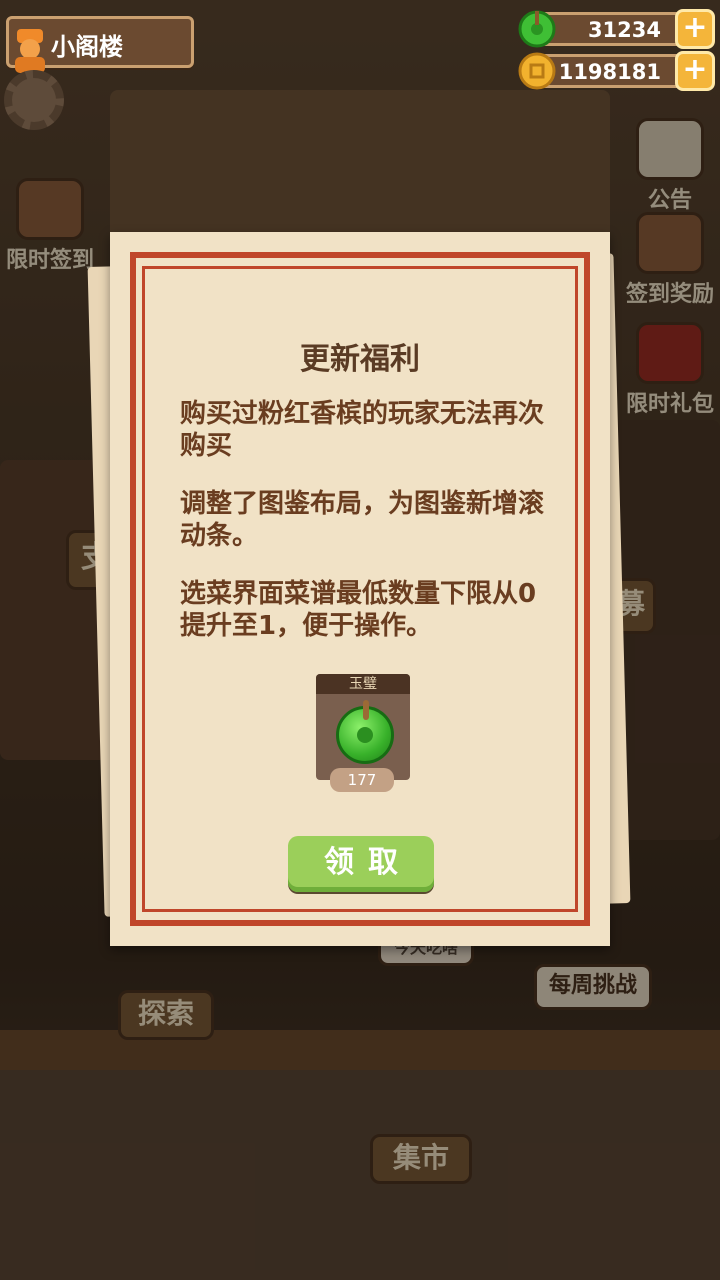  I want to click on add-coin-button: +, so click(695, 71).